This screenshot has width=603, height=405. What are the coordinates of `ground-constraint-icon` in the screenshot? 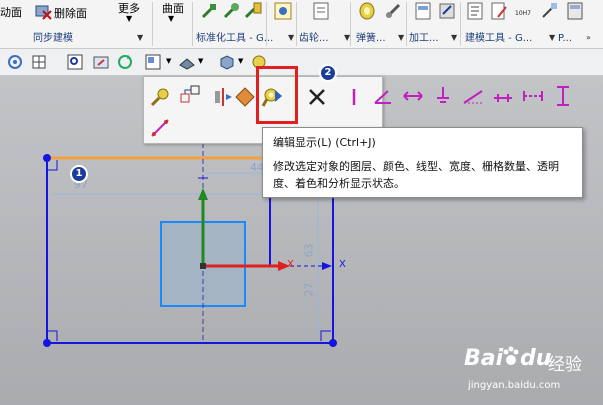 It's located at (443, 96).